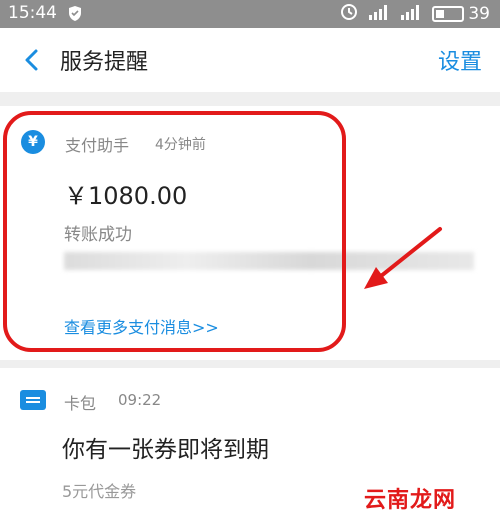  What do you see at coordinates (104, 62) in the screenshot?
I see `page-title: 服务提醒` at bounding box center [104, 62].